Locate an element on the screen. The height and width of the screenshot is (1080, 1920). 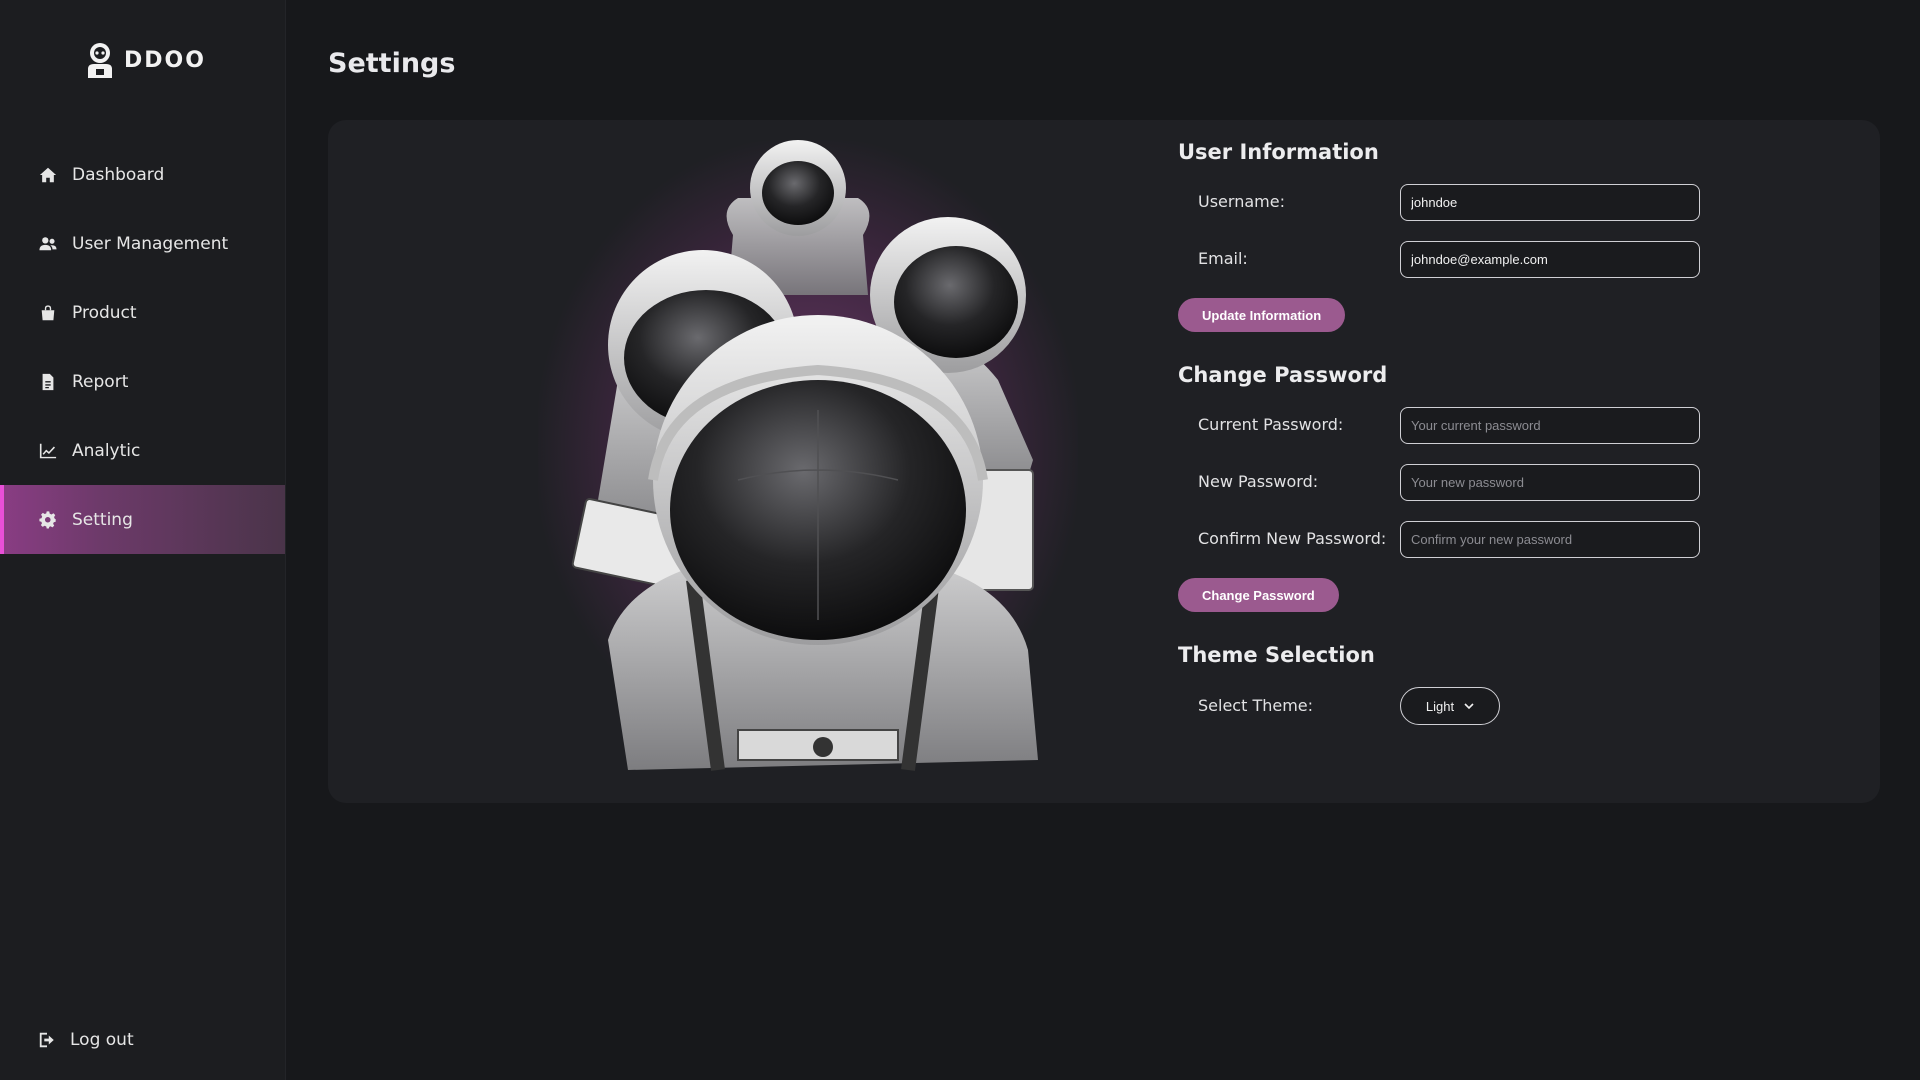
logout-button: Log out is located at coordinates (86, 1040).